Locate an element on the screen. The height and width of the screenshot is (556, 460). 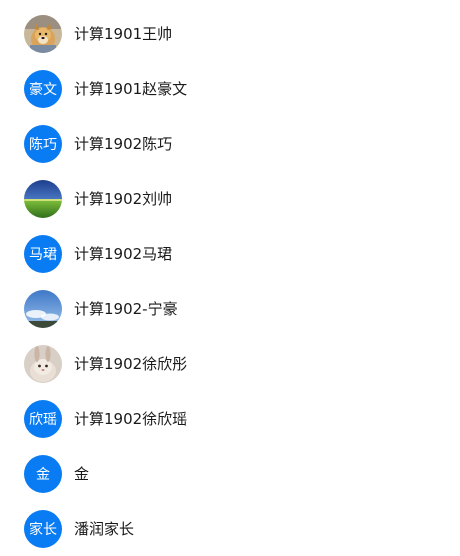
contact-name: 金 is located at coordinates (82, 474).